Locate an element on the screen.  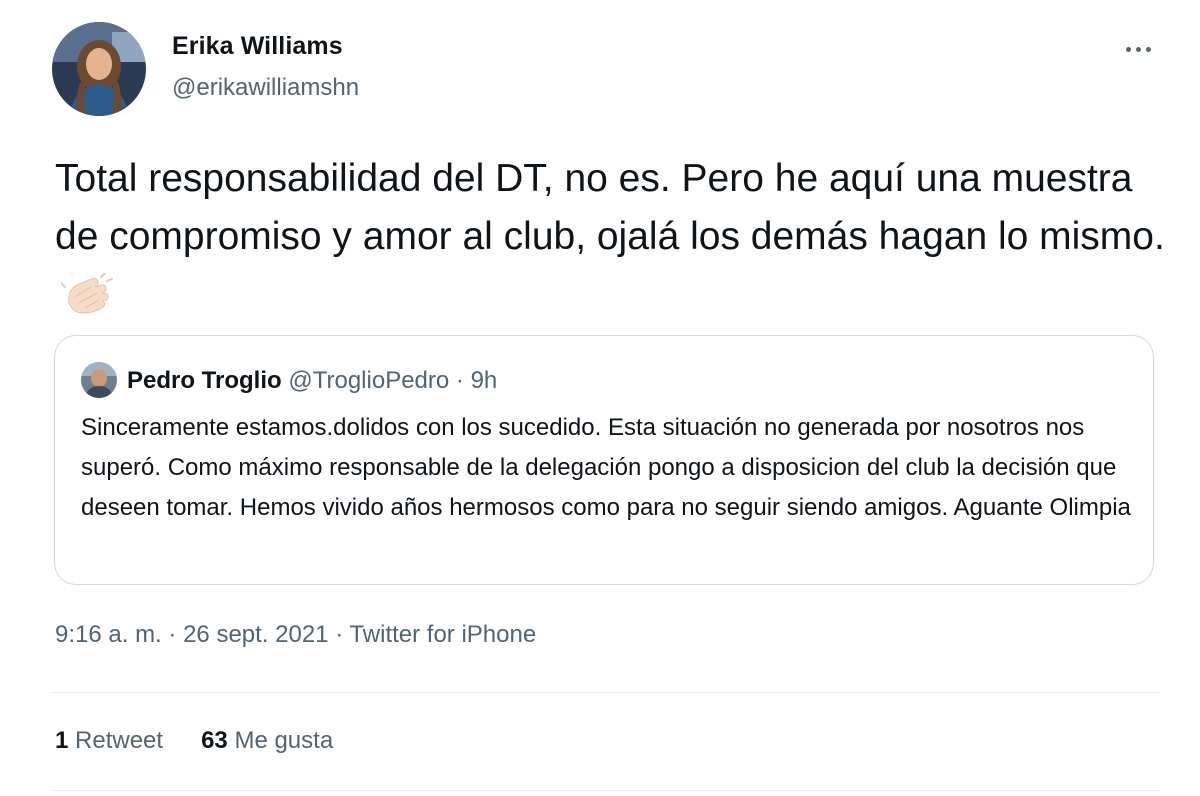
tweet-time: 9:16 a. m. is located at coordinates (108, 634).